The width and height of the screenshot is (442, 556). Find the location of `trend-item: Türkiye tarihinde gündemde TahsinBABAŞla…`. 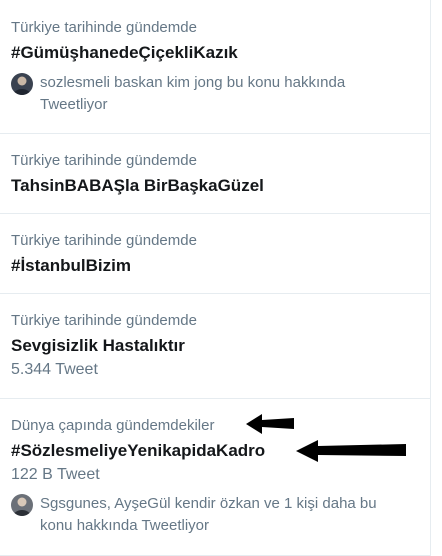

trend-item: Türkiye tarihinde gündemde TahsinBABAŞla… is located at coordinates (215, 174).